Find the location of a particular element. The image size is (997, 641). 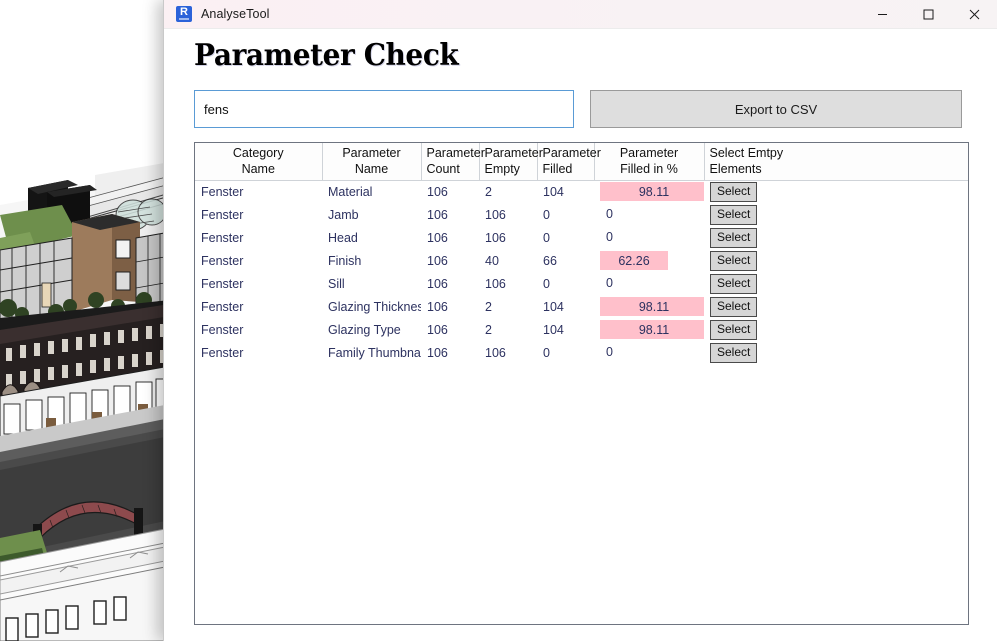

cell-parameter-name: Head is located at coordinates (343, 237).